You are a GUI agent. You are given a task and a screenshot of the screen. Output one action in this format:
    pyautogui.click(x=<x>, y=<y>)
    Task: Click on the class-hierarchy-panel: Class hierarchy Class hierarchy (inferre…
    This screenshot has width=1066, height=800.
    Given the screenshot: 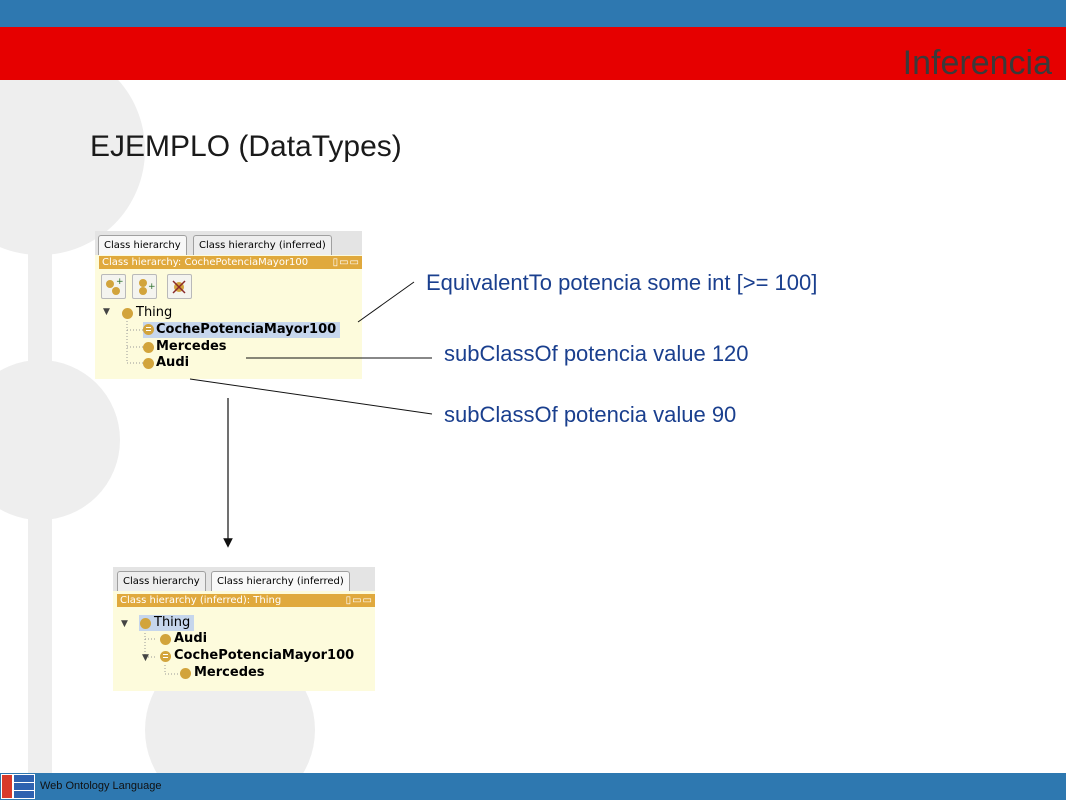 What is the action you would take?
    pyautogui.click(x=228, y=305)
    